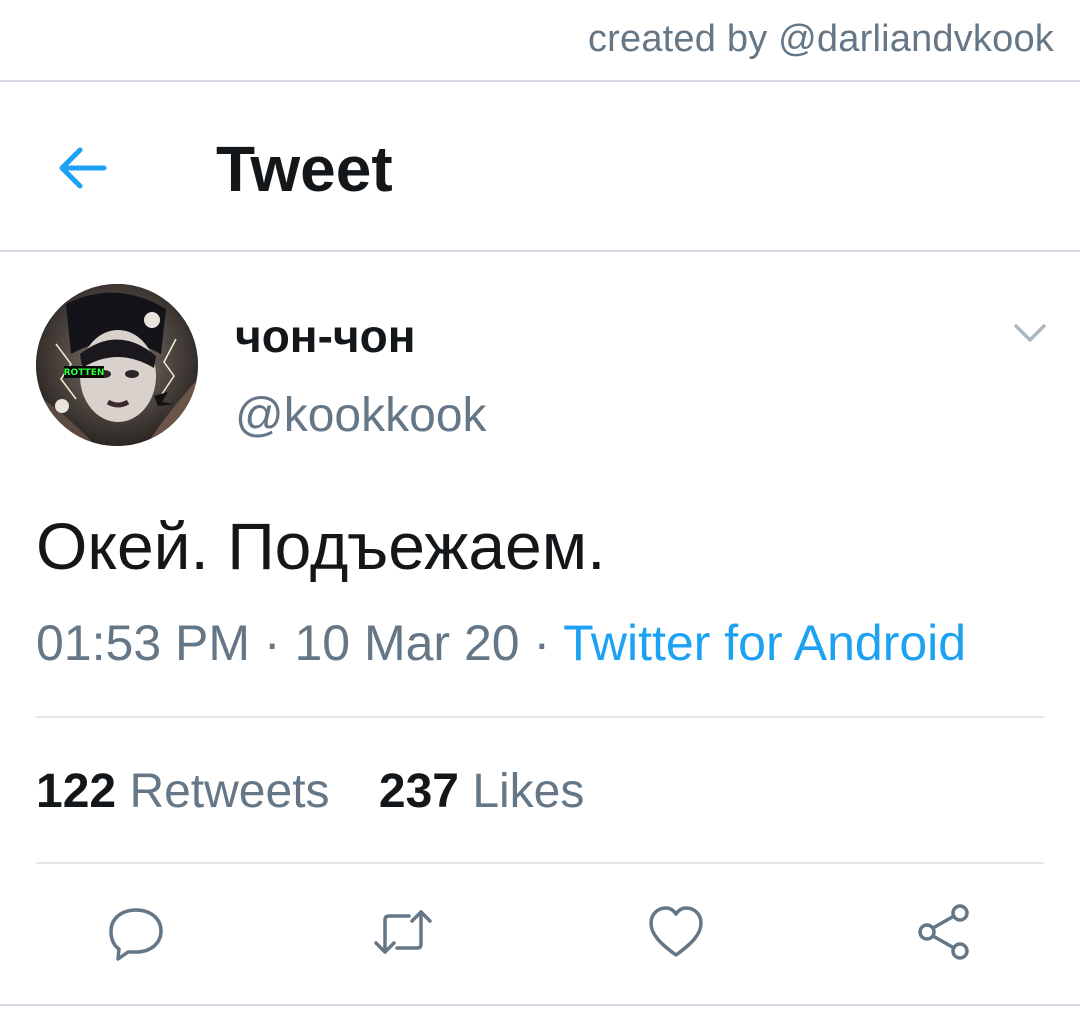 Image resolution: width=1080 pixels, height=1024 pixels. Describe the element at coordinates (76, 791) in the screenshot. I see `retweets-count: 122` at that location.